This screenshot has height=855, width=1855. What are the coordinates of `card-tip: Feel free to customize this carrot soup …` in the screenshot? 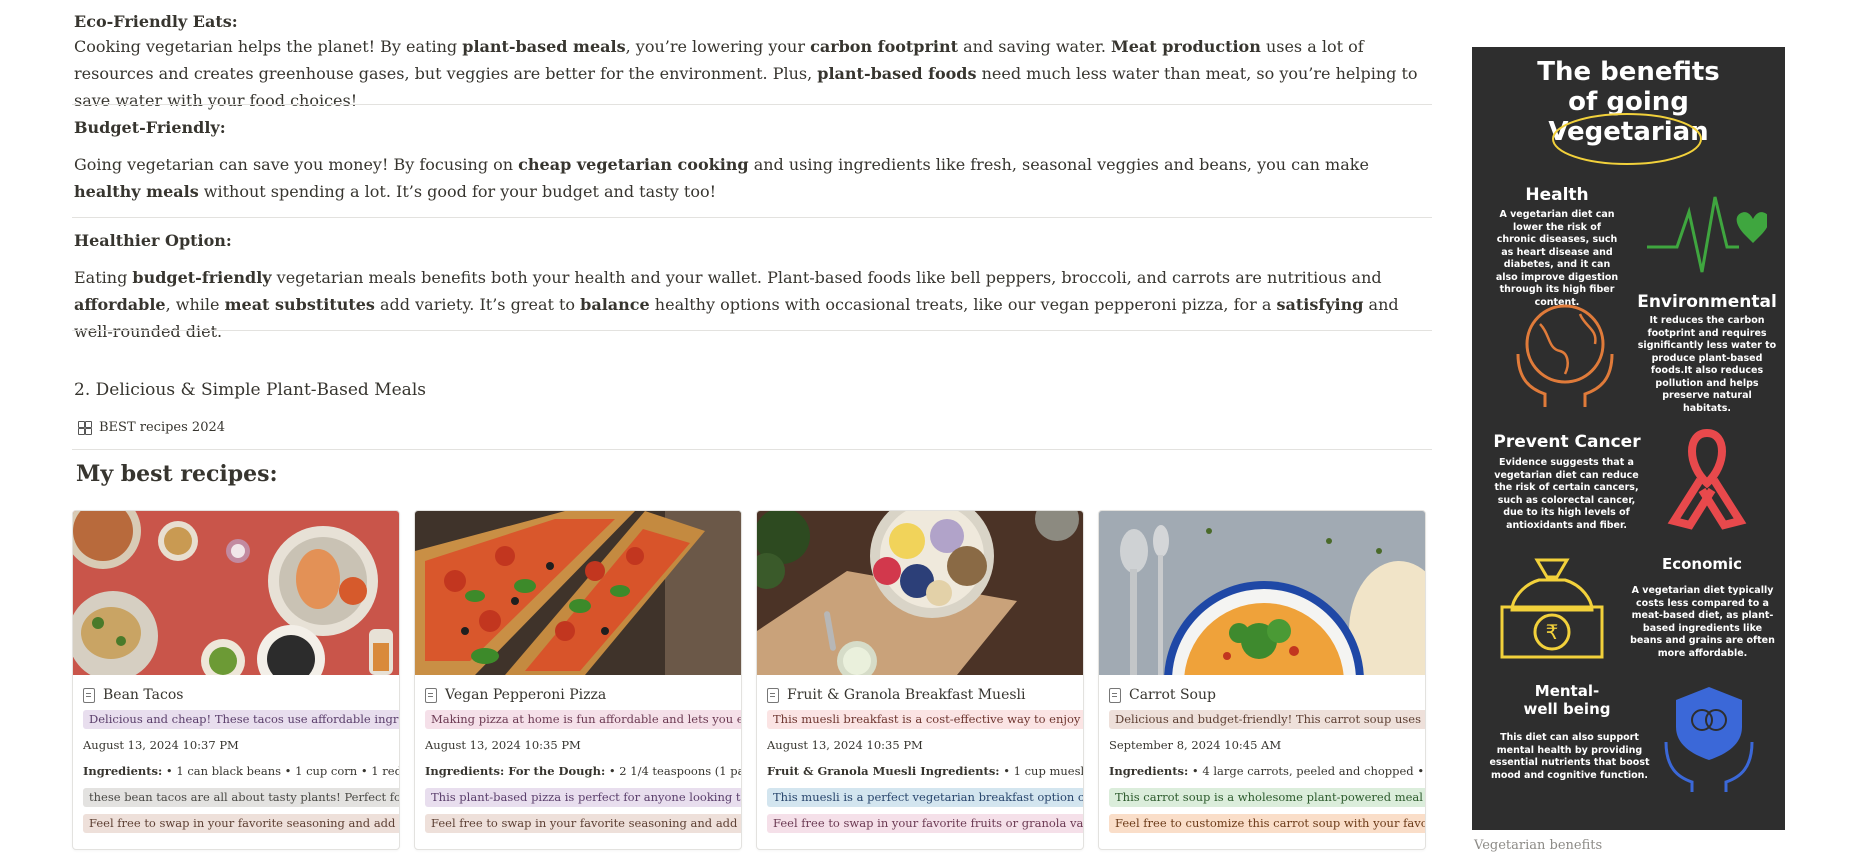 It's located at (1267, 823).